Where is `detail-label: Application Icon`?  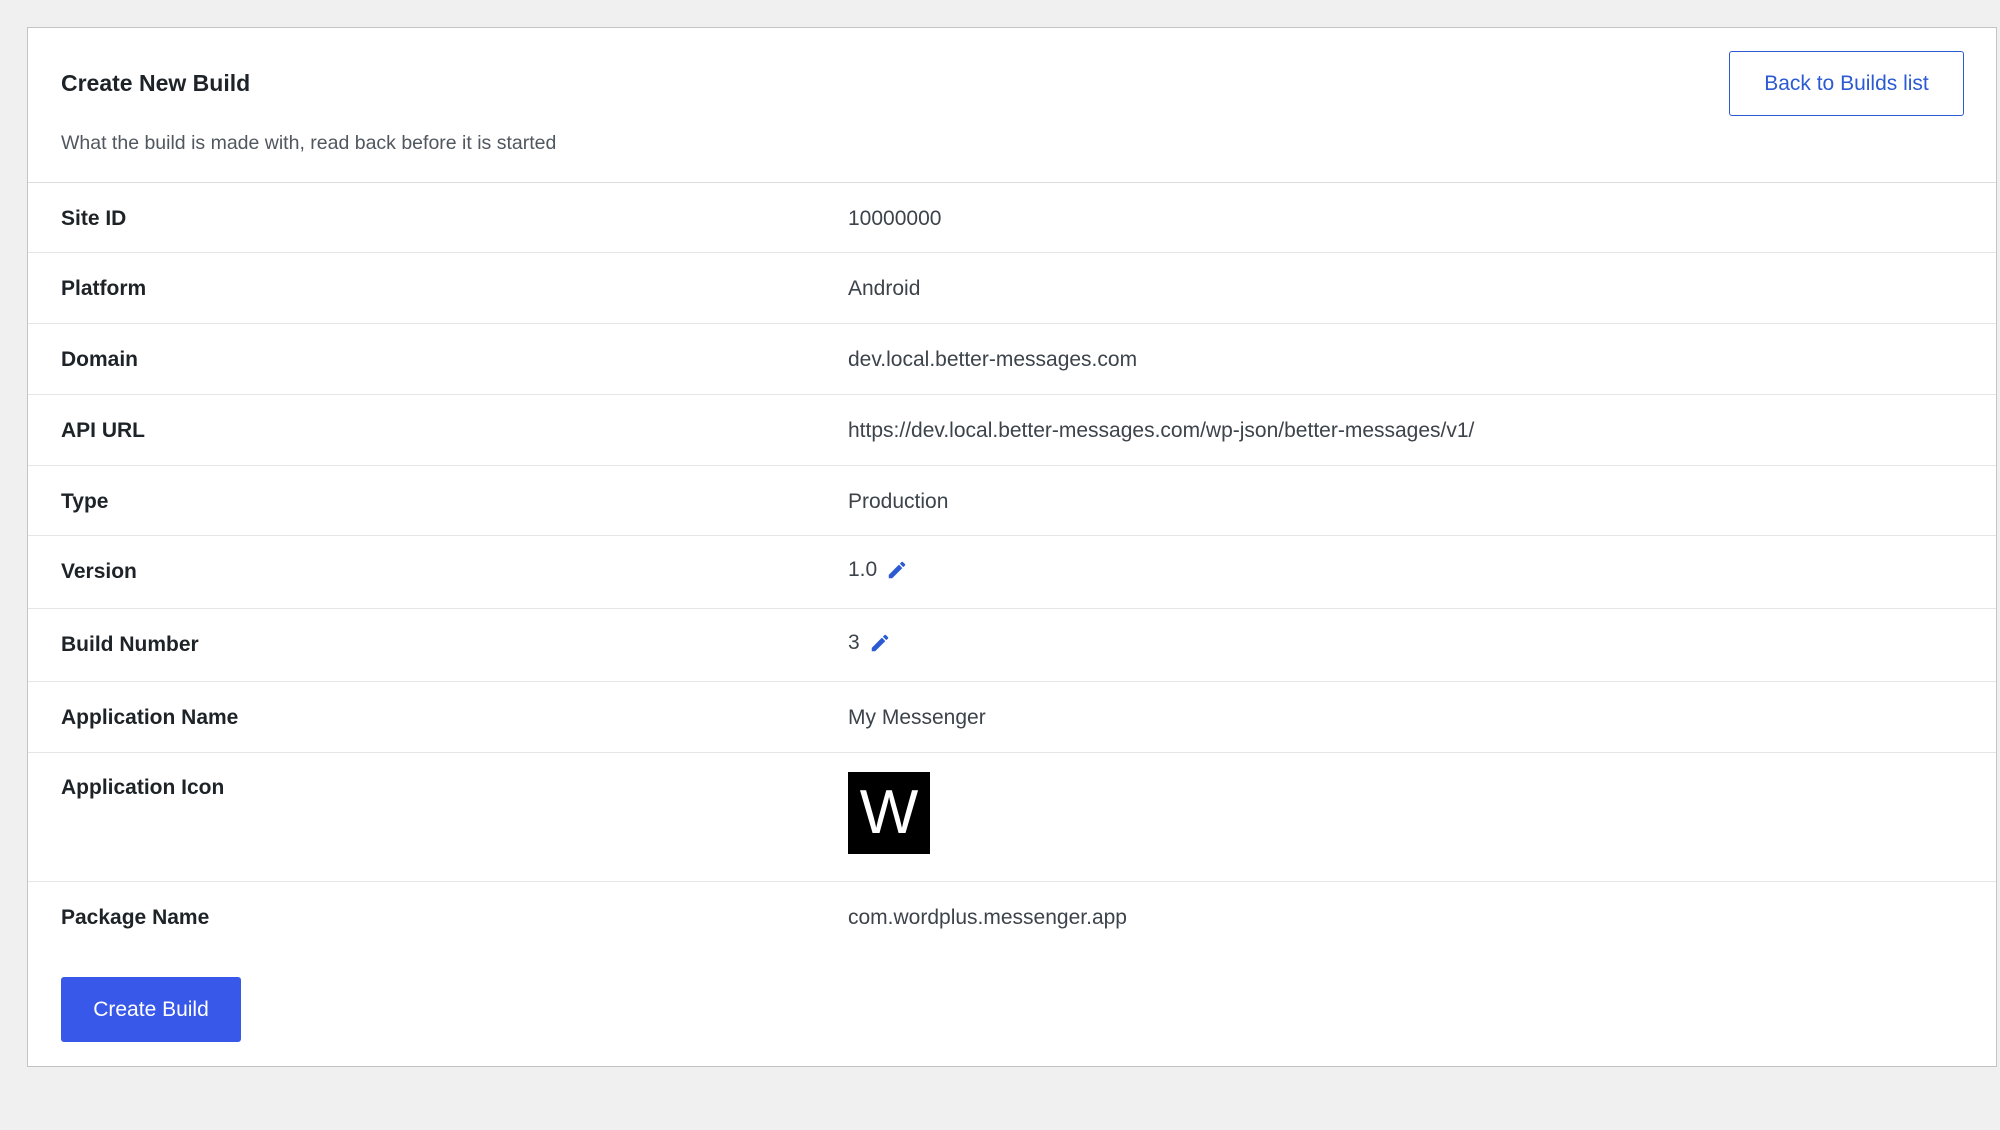
detail-label: Application Icon is located at coordinates (143, 787).